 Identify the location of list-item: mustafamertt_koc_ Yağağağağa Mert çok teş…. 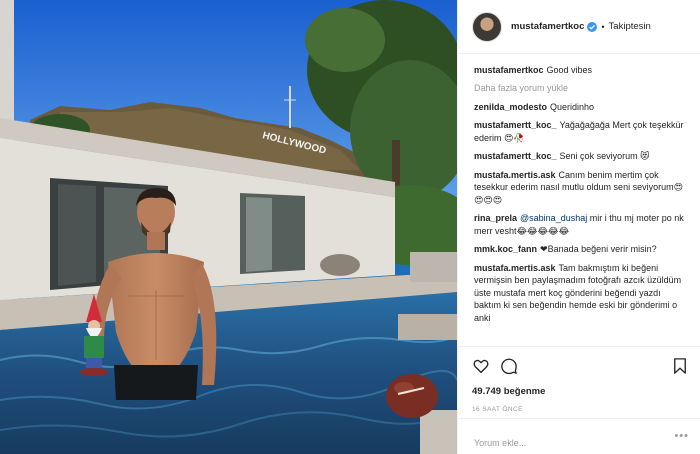
(580, 131).